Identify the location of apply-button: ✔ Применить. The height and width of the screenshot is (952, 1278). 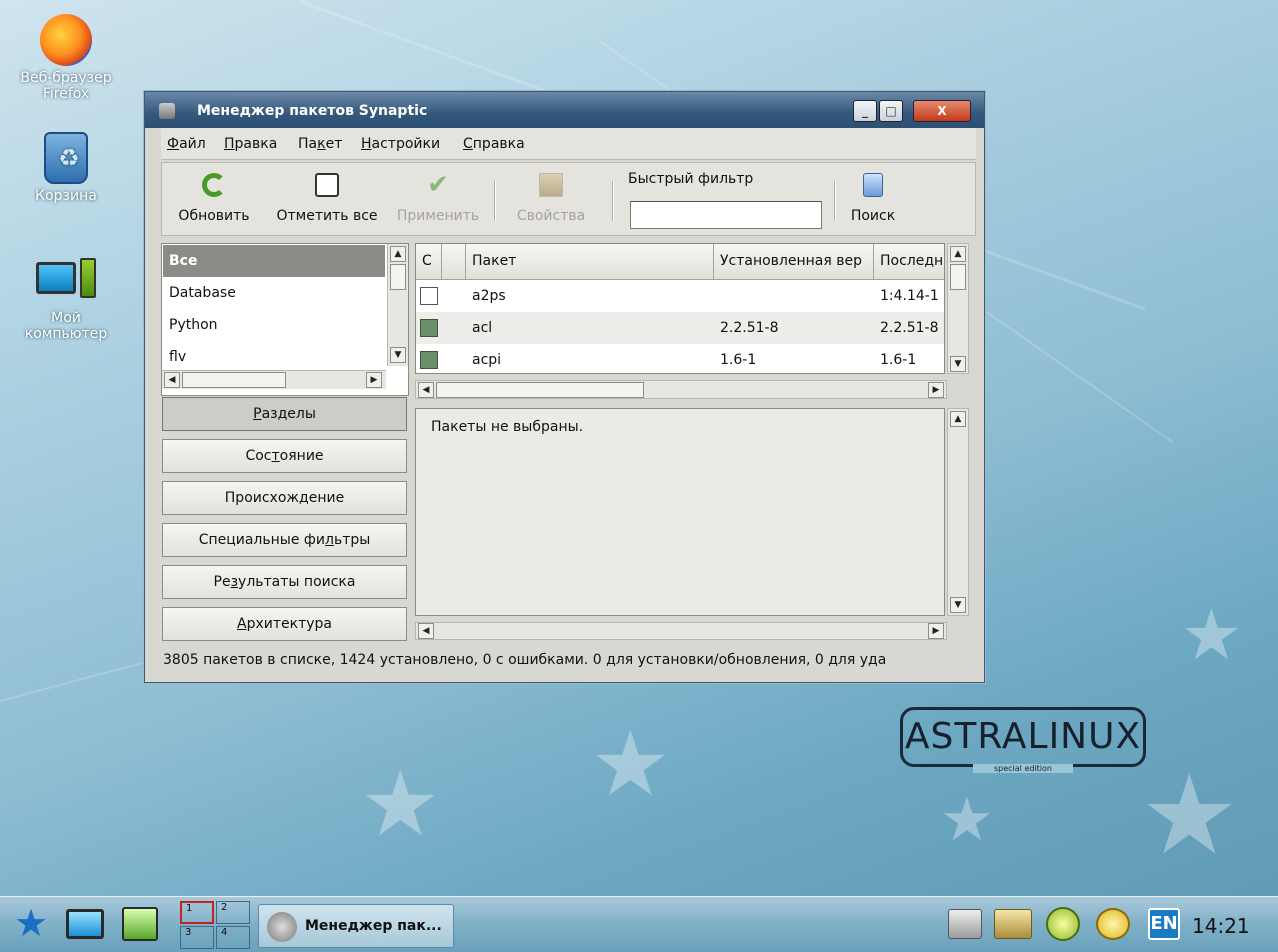
(438, 199).